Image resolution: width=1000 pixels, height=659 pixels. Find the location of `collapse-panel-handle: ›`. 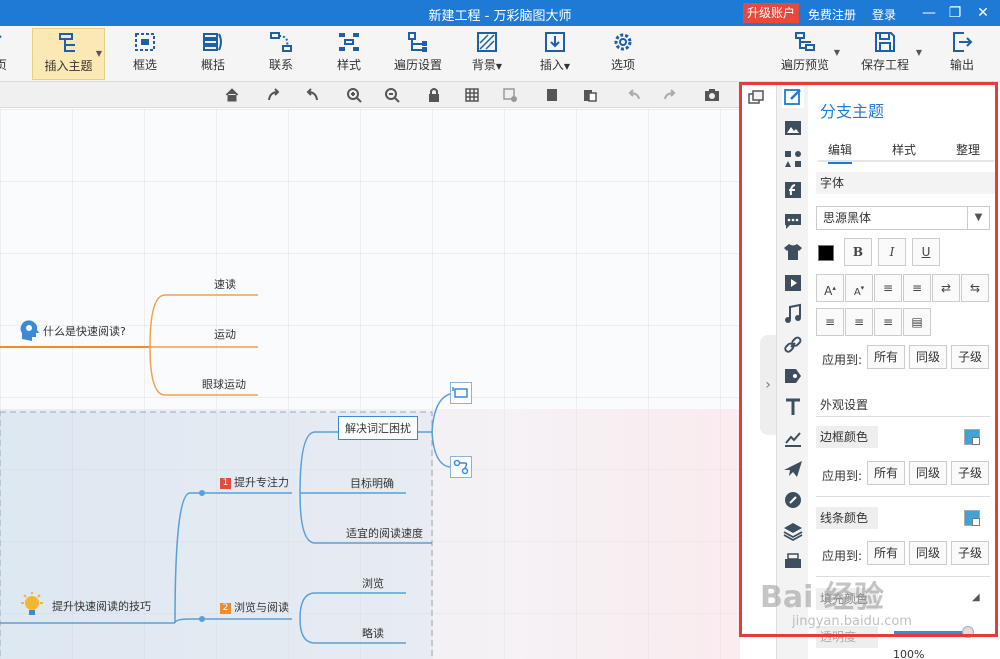

collapse-panel-handle: › is located at coordinates (768, 385).